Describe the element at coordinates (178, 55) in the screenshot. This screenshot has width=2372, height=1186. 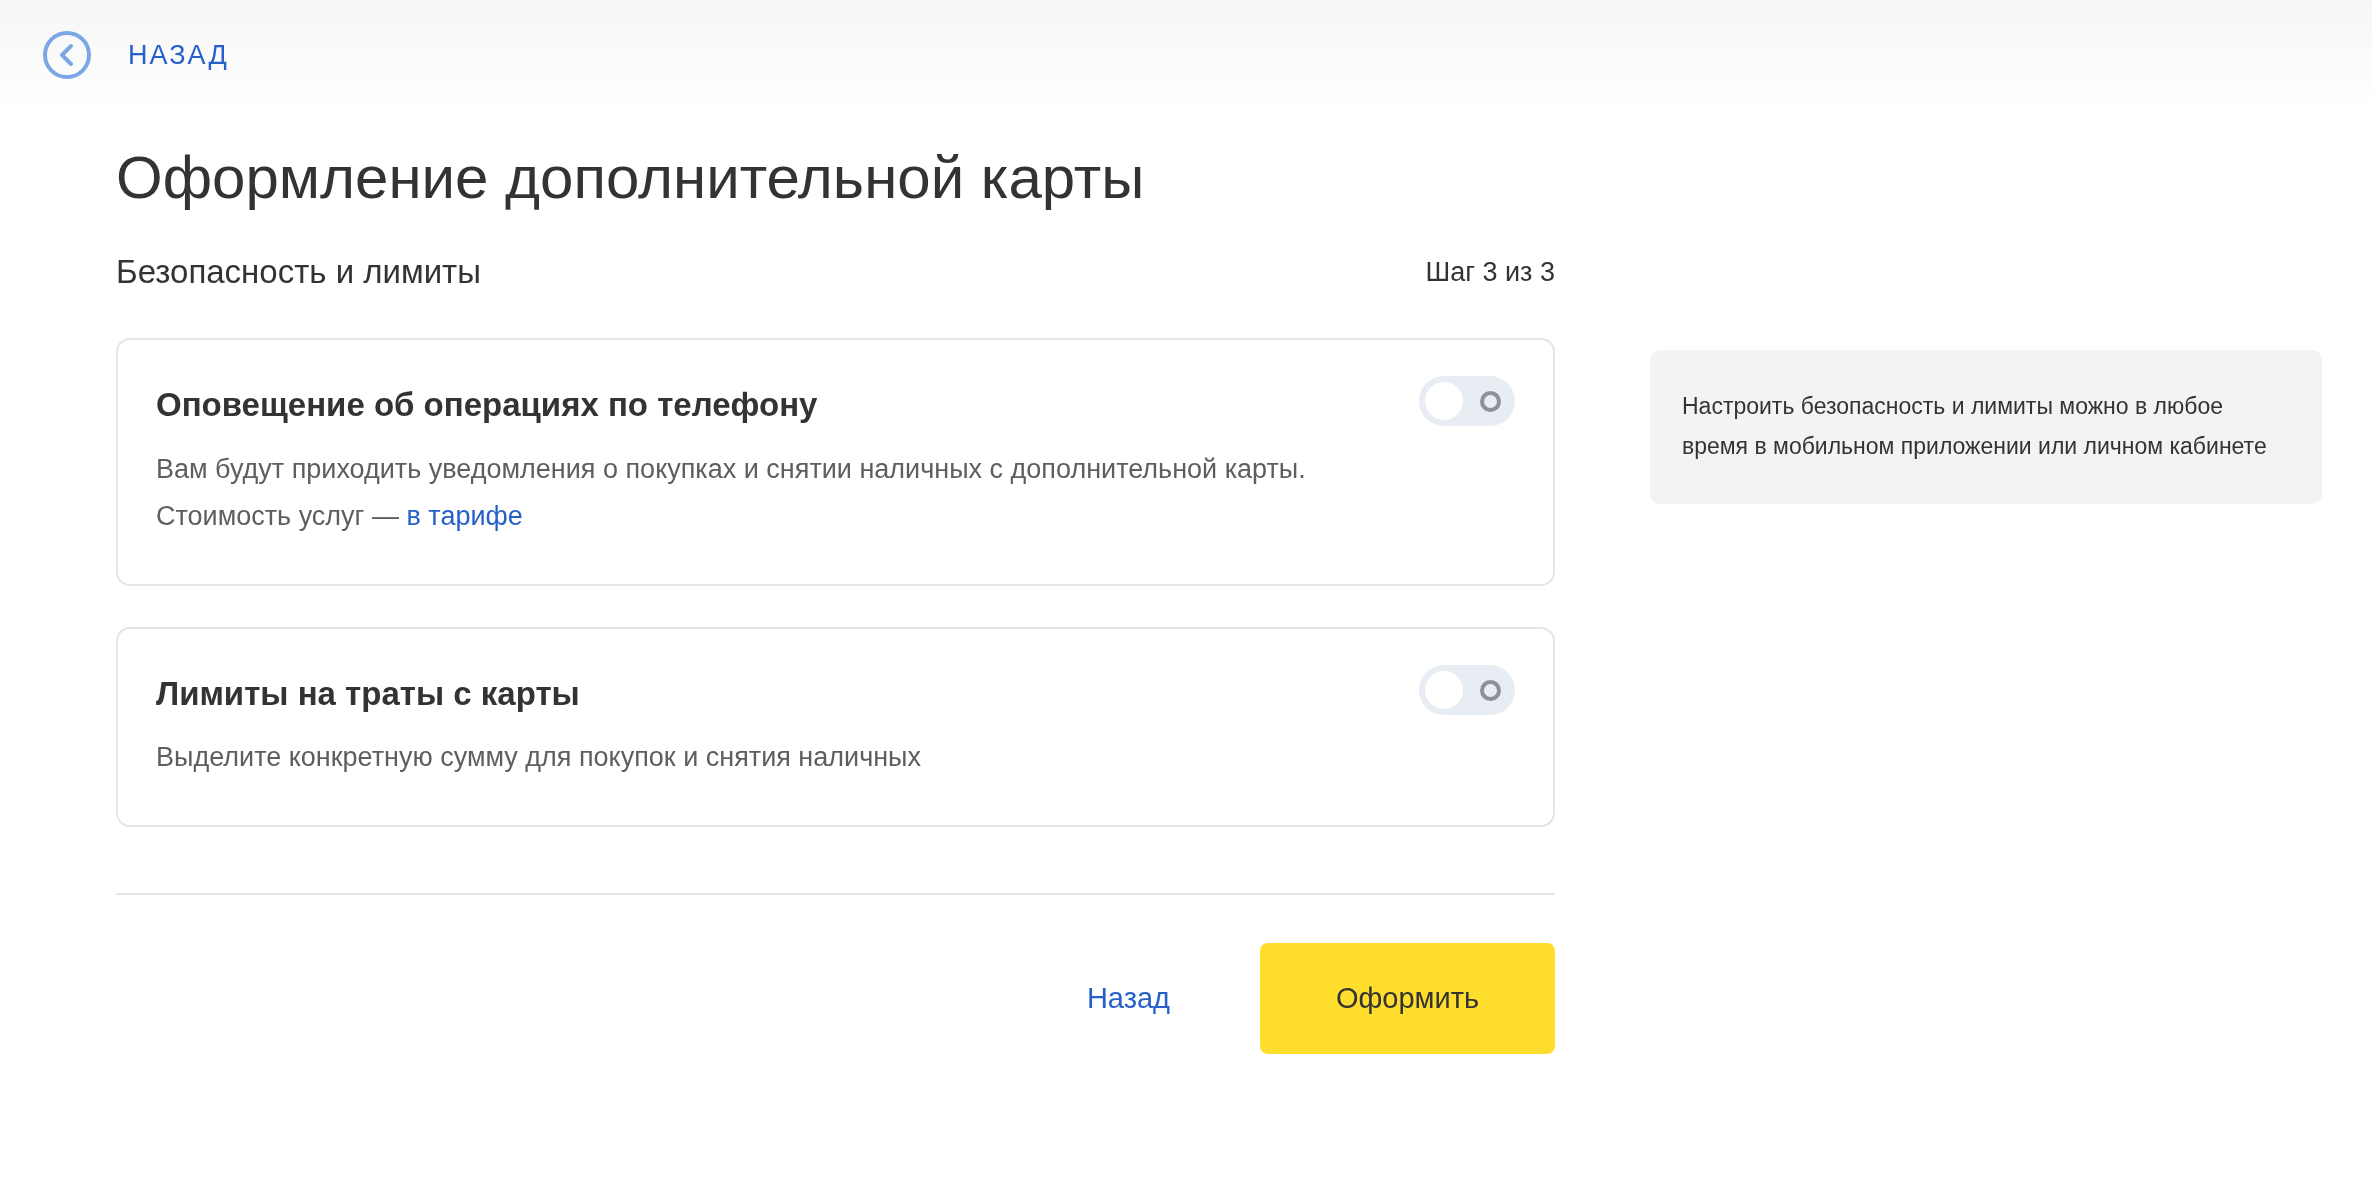
I see `back-link: НАЗАД` at that location.